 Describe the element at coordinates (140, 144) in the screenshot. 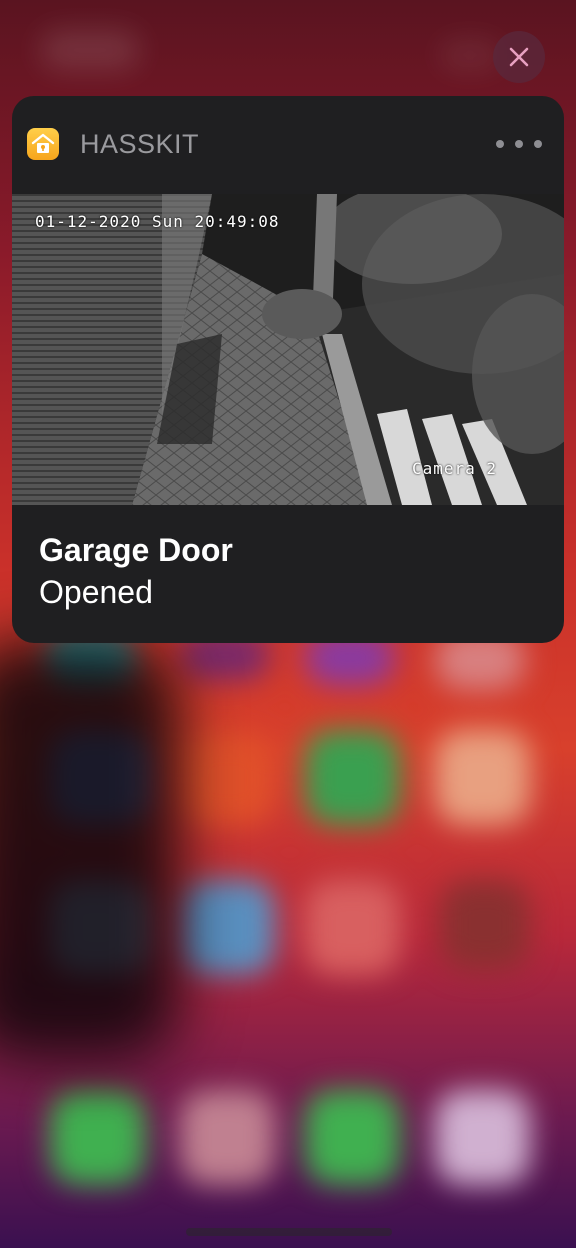

I see `app-name: HASSKIT` at that location.